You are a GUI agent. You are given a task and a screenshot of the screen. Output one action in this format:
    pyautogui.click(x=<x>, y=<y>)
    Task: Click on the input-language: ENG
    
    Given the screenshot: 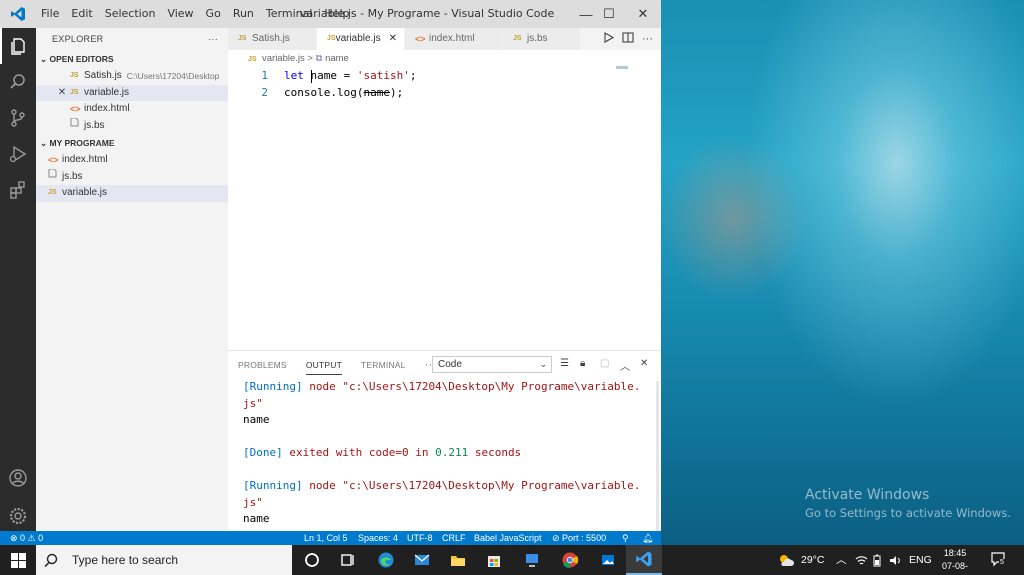 What is the action you would take?
    pyautogui.click(x=920, y=560)
    